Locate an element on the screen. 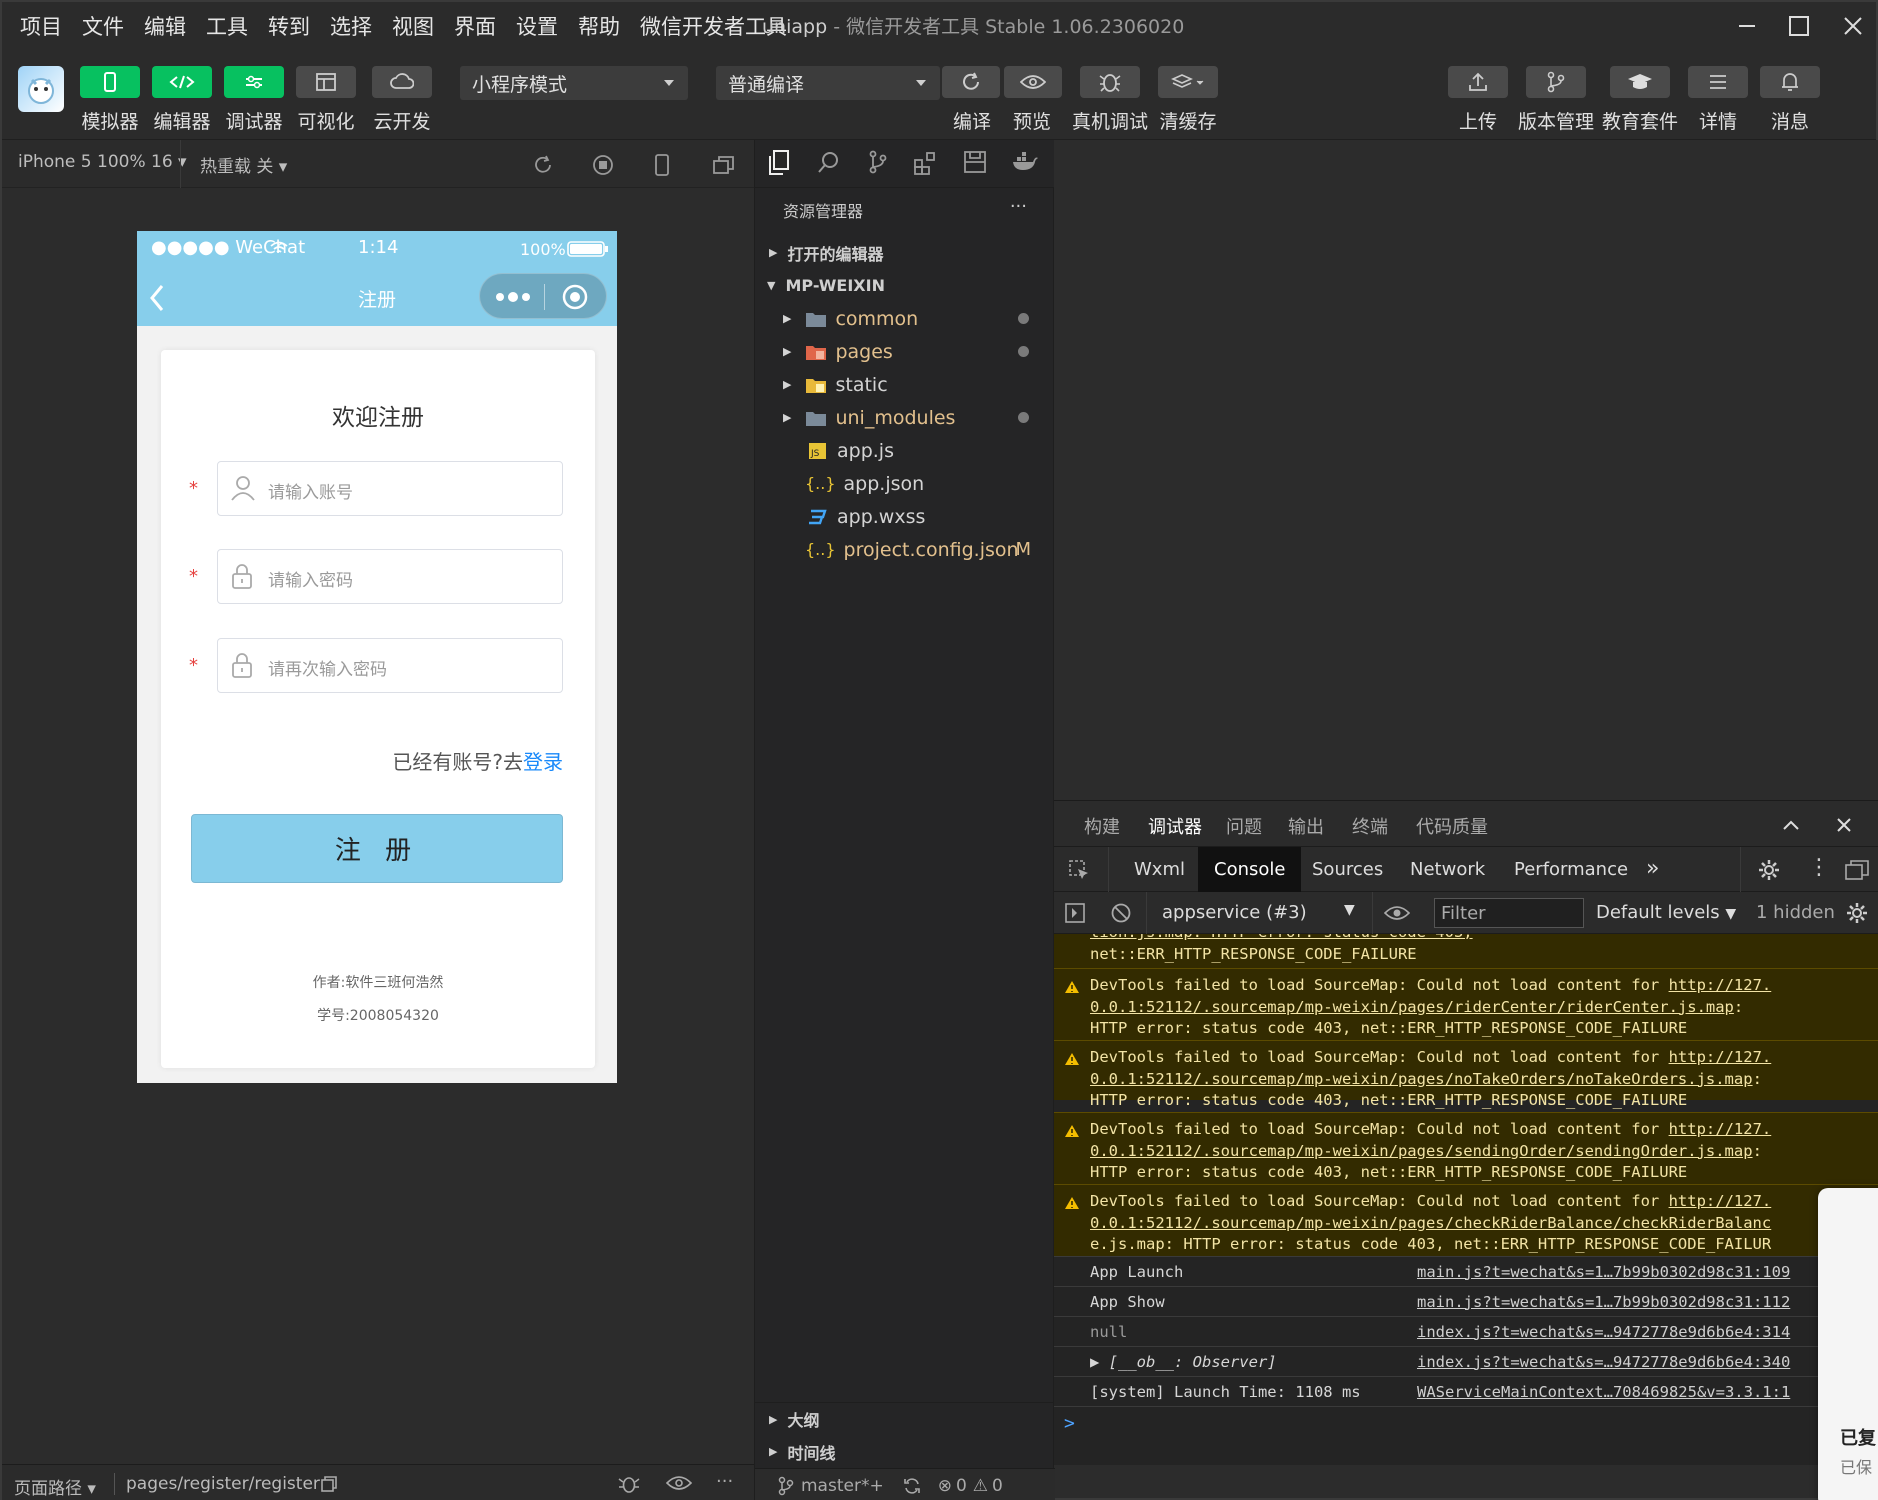  dock-side-icon is located at coordinates (1857, 870).